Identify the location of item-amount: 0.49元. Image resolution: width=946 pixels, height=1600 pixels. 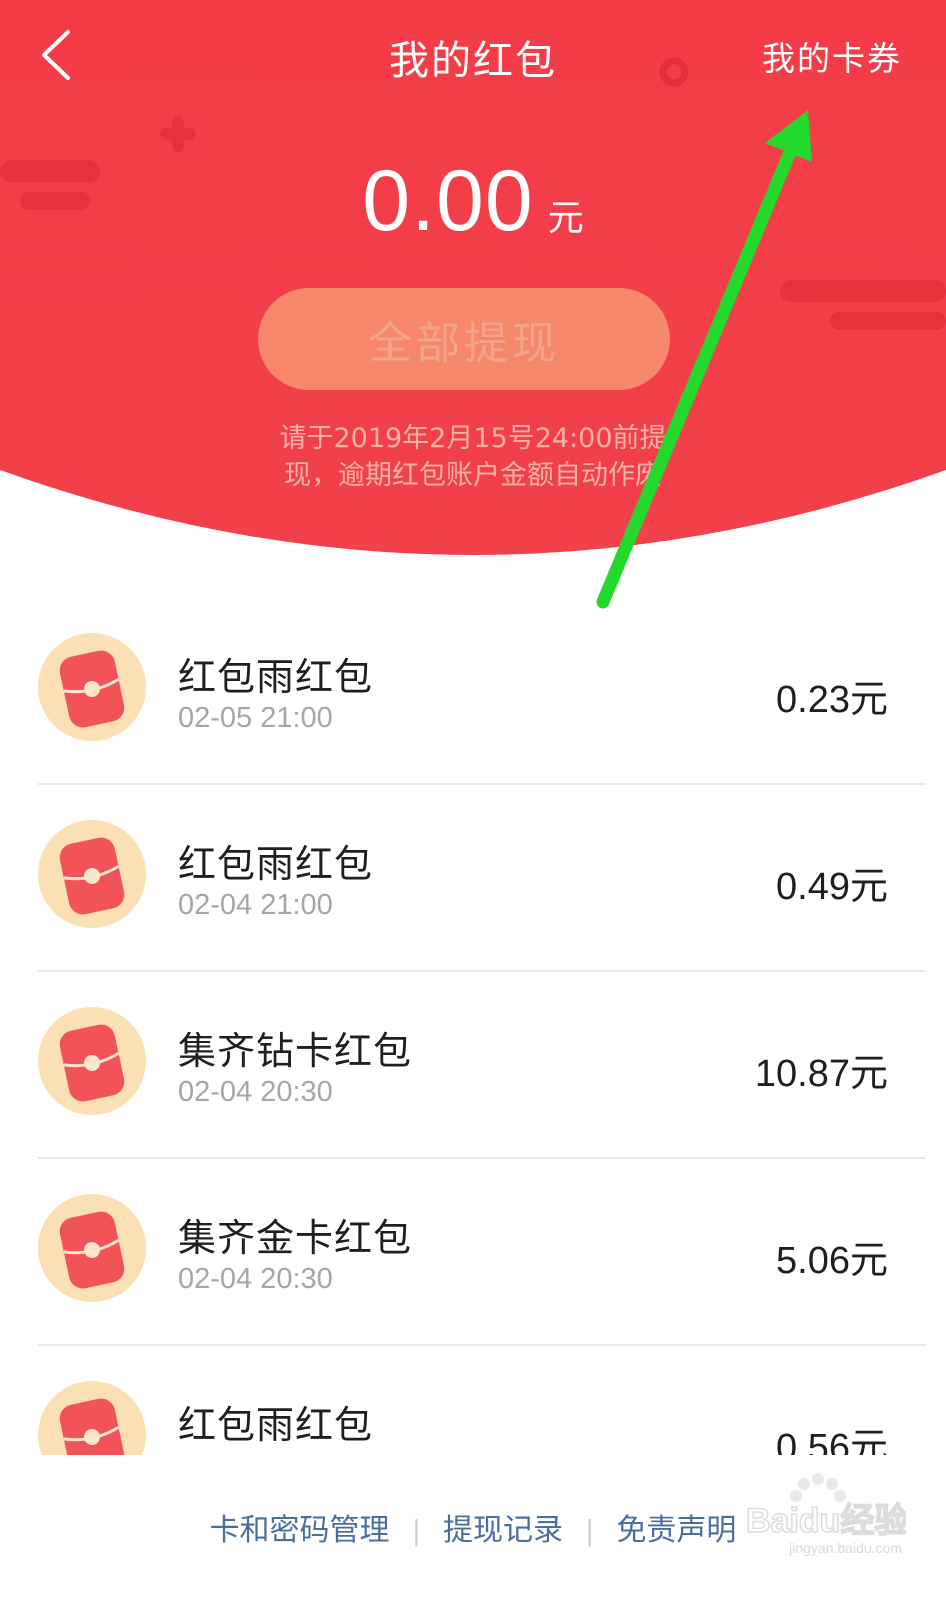
(832, 887).